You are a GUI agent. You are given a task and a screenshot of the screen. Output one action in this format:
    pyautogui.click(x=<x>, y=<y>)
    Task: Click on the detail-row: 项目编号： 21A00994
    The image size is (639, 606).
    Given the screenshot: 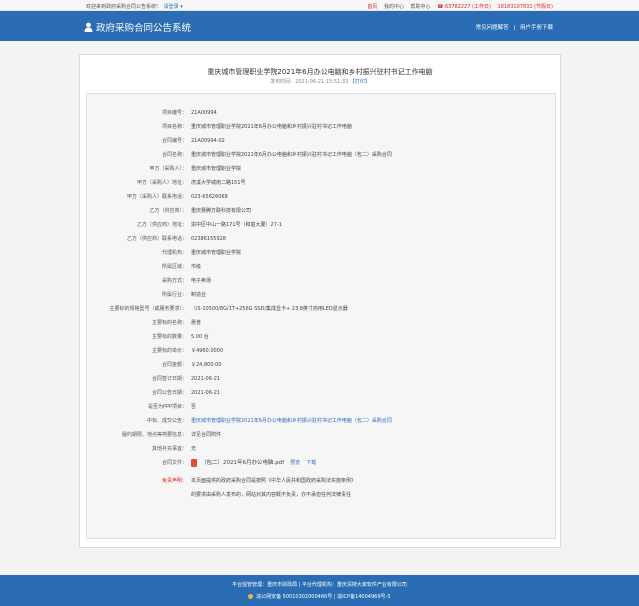 What is the action you would take?
    pyautogui.click(x=322, y=113)
    